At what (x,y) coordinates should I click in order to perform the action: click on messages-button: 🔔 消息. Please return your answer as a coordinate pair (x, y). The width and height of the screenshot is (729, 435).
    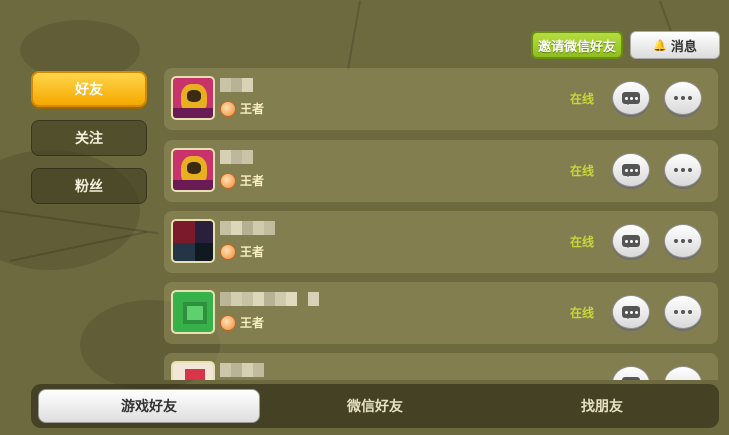
    Looking at the image, I should click on (675, 45).